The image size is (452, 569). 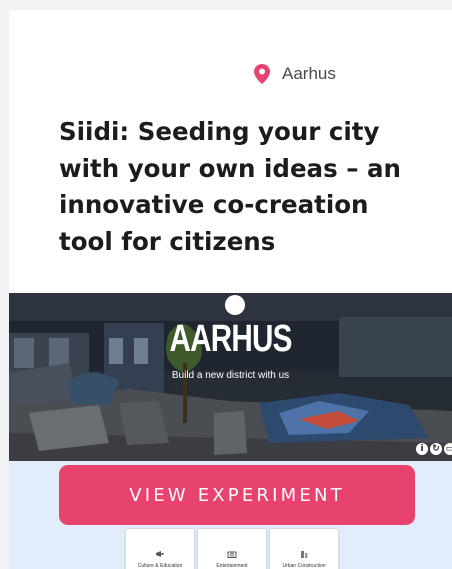 I want to click on building-icon, so click(x=304, y=554).